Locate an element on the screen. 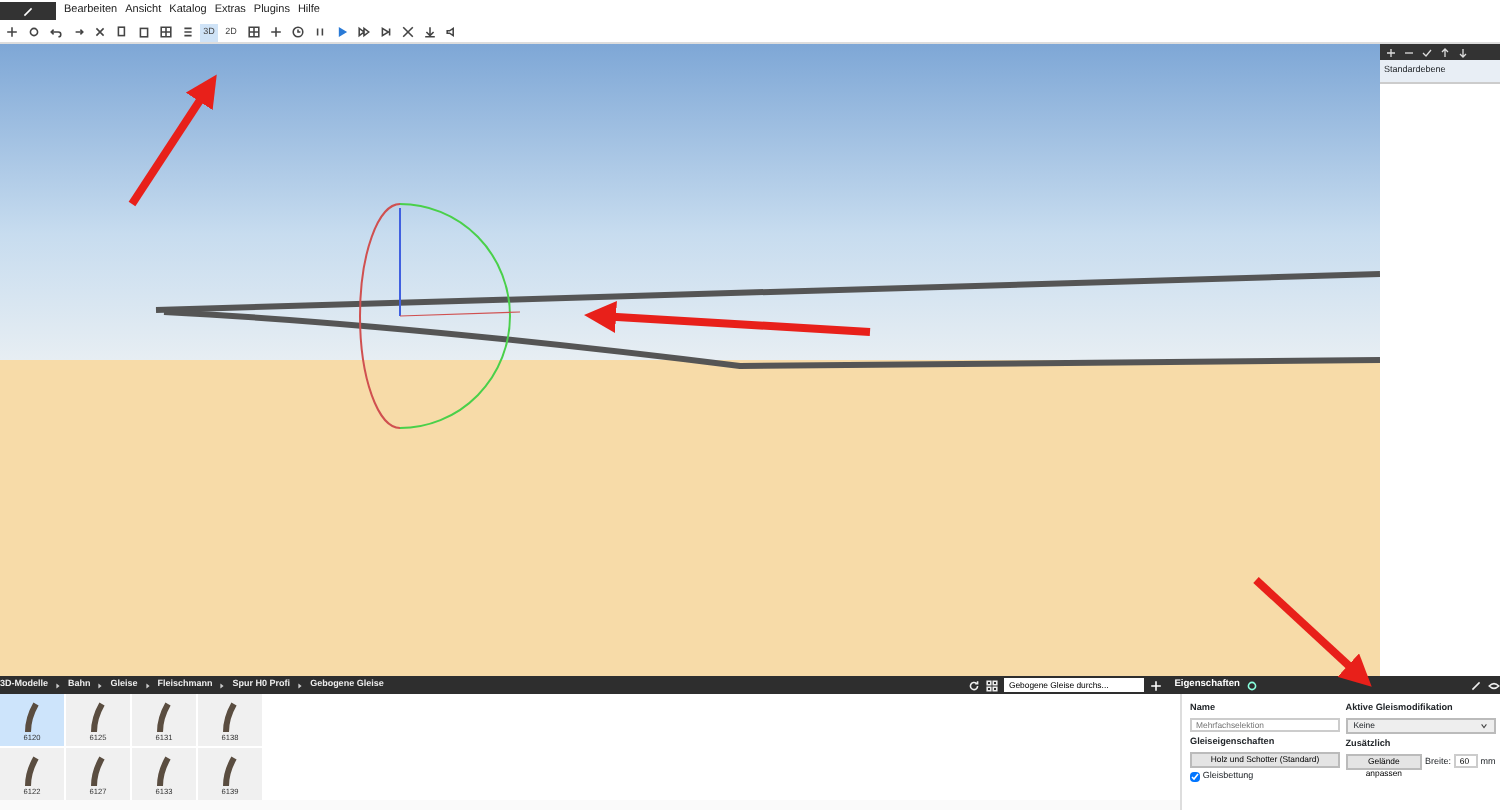  speaker-icon is located at coordinates (451, 32).